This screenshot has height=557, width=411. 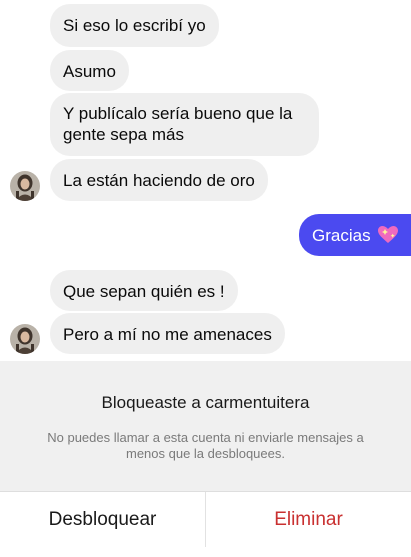 I want to click on incoming-message: Pero a mí no me amenaces, so click(x=167, y=333).